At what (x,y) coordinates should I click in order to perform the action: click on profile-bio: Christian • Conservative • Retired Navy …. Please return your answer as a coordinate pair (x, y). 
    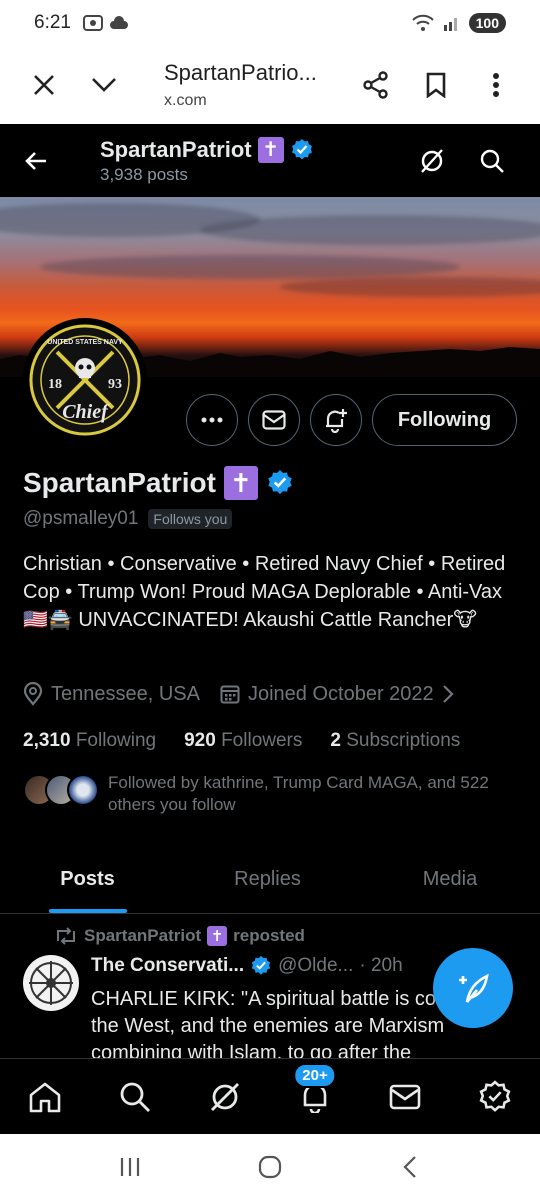
    Looking at the image, I should click on (264, 592).